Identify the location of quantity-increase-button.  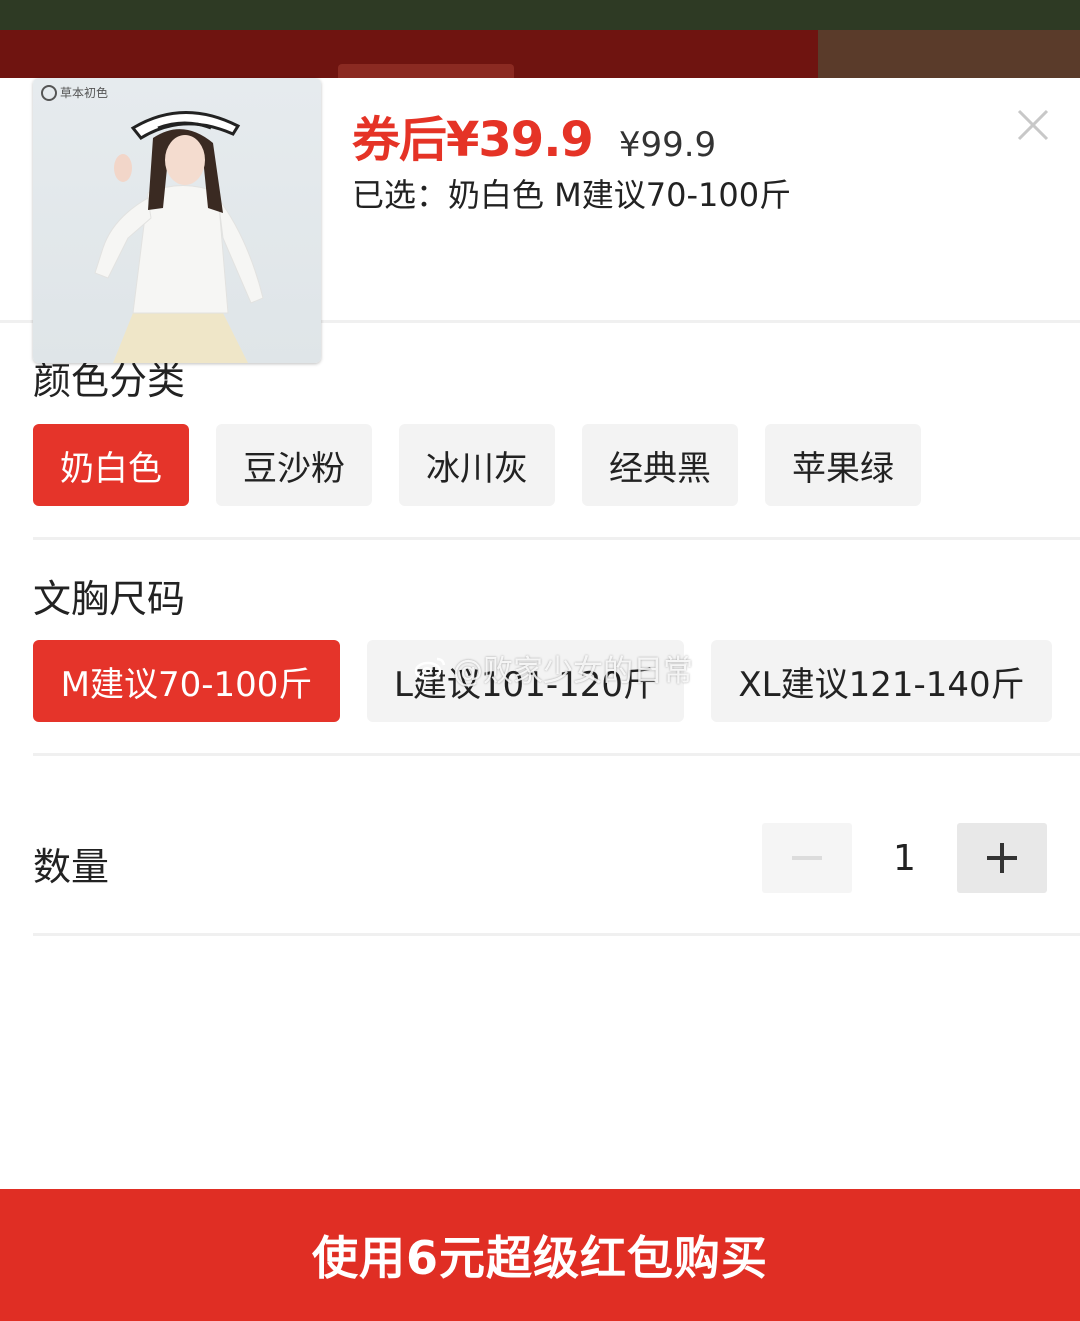
(1002, 858).